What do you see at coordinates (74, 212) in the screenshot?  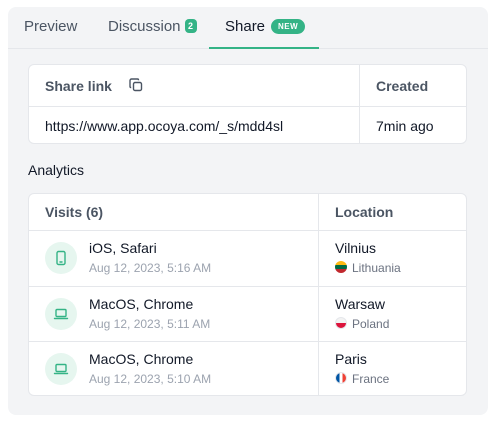 I see `visits-header: Visits (6)` at bounding box center [74, 212].